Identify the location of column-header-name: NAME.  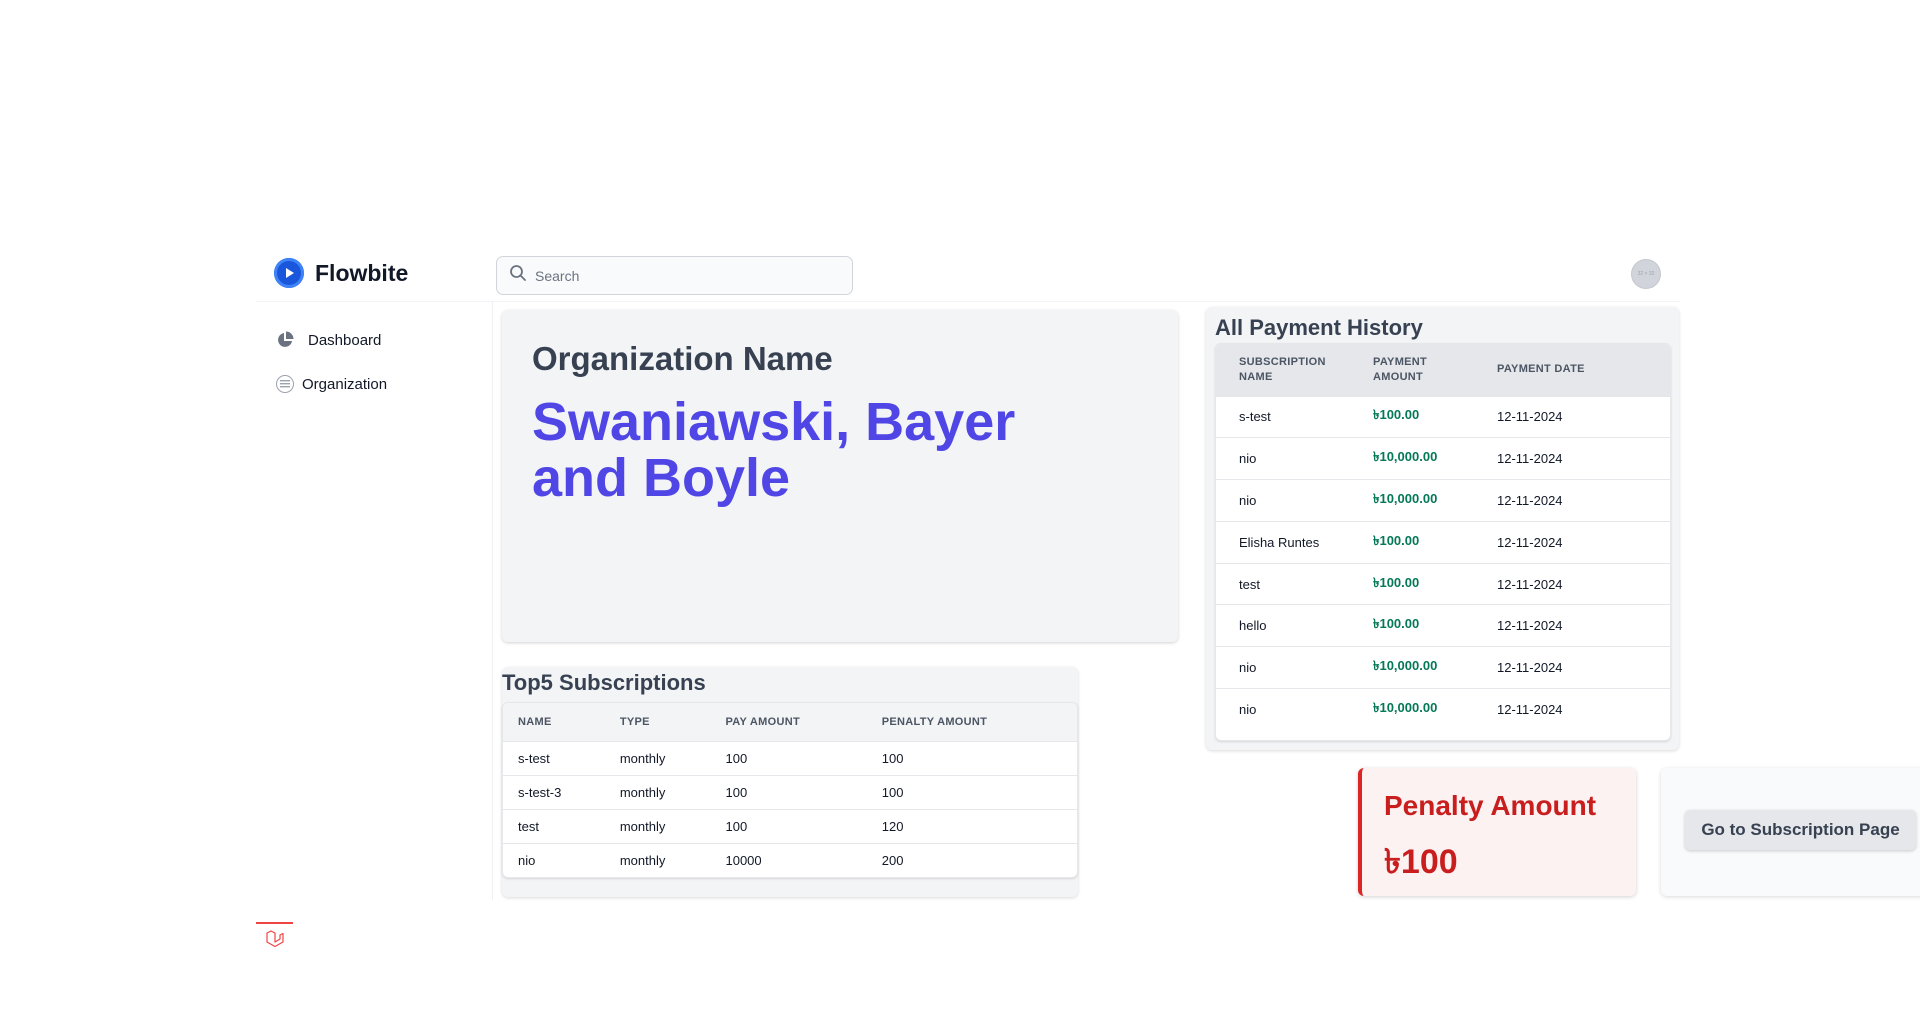
(554, 722).